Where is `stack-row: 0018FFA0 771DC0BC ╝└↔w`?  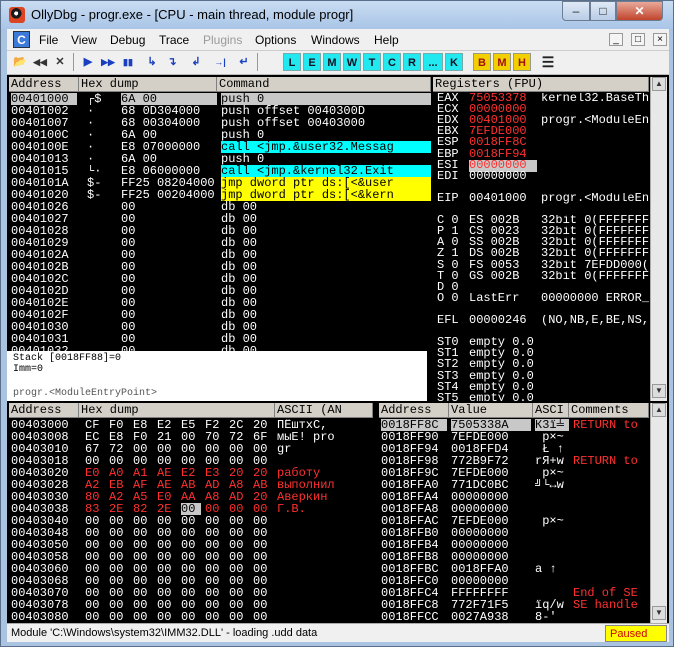
stack-row: 0018FFA0 771DC0BC ╝└↔w is located at coordinates (514, 485).